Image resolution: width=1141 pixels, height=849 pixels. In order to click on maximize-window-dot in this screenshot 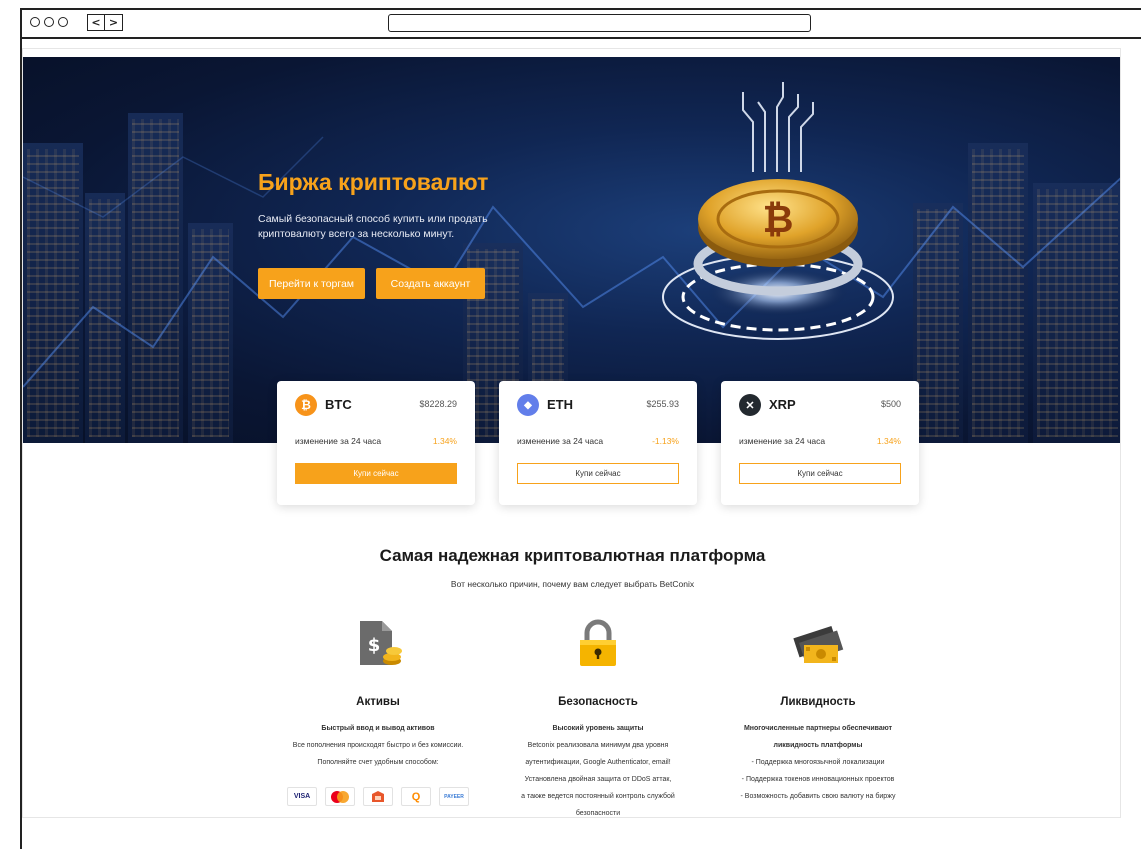, I will do `click(63, 22)`.